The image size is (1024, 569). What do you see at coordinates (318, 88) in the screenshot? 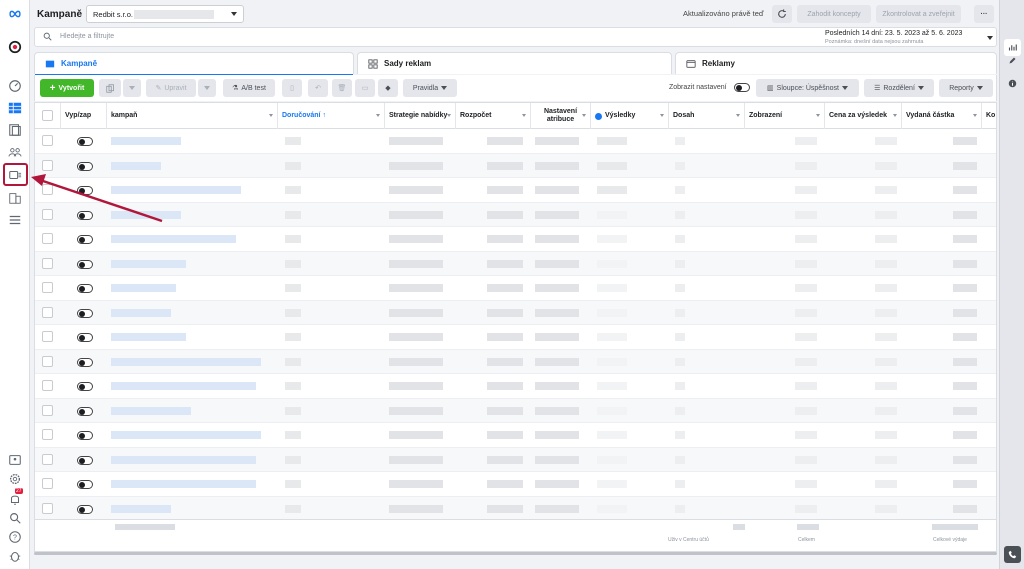
I see `undo-button: ↶` at bounding box center [318, 88].